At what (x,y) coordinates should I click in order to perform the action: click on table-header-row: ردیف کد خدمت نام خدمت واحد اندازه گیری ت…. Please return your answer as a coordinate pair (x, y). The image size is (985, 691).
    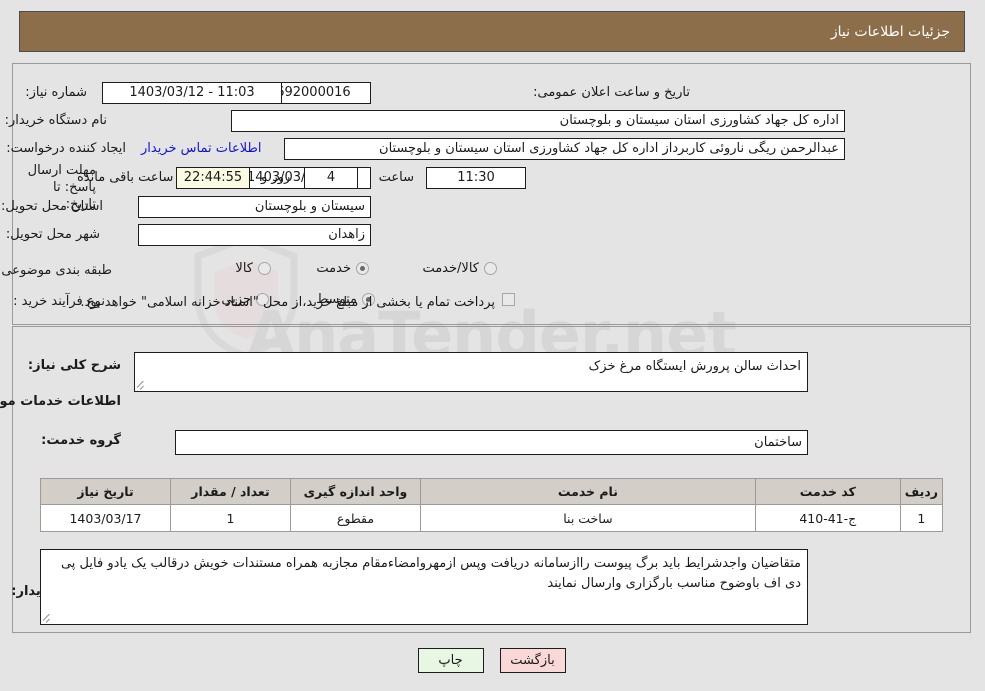
    Looking at the image, I should click on (493, 491).